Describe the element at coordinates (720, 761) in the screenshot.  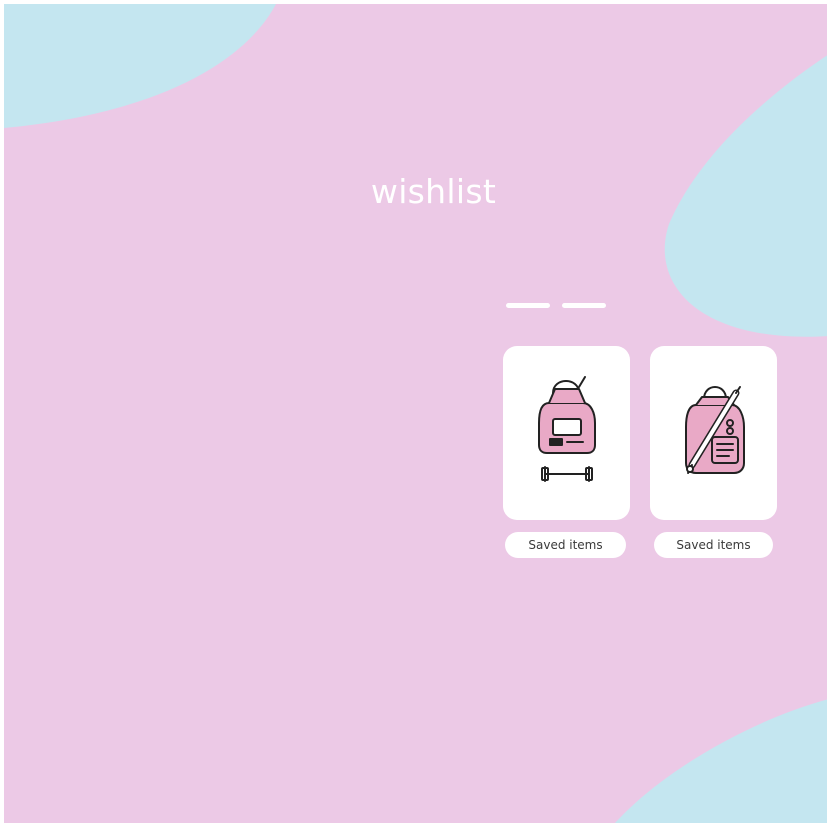
I see `blob-bottom-right` at that location.